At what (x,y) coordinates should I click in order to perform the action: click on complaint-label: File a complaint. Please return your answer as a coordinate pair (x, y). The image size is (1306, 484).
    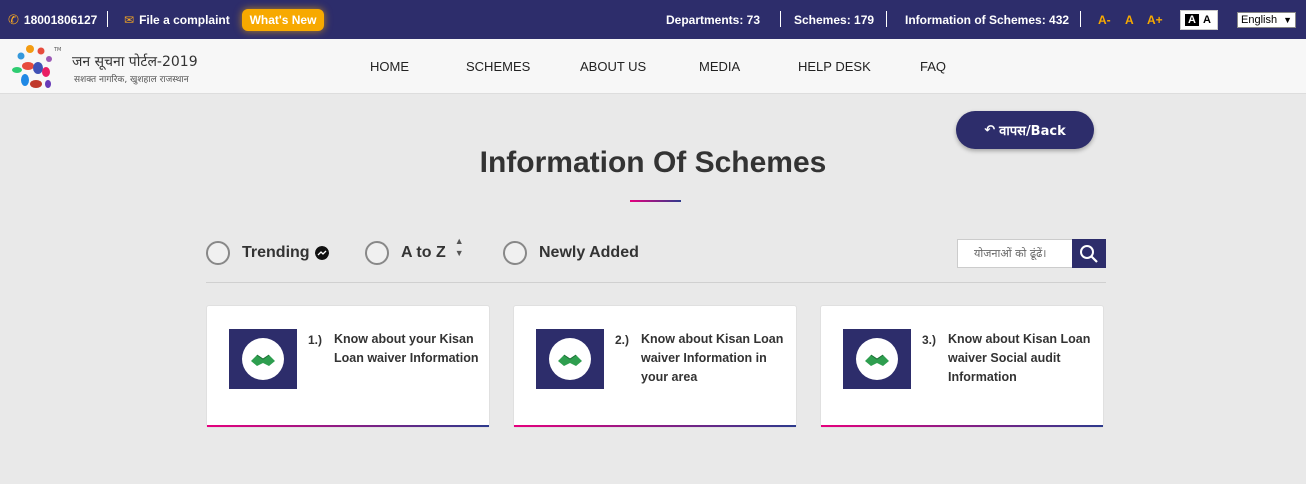
    Looking at the image, I should click on (184, 19).